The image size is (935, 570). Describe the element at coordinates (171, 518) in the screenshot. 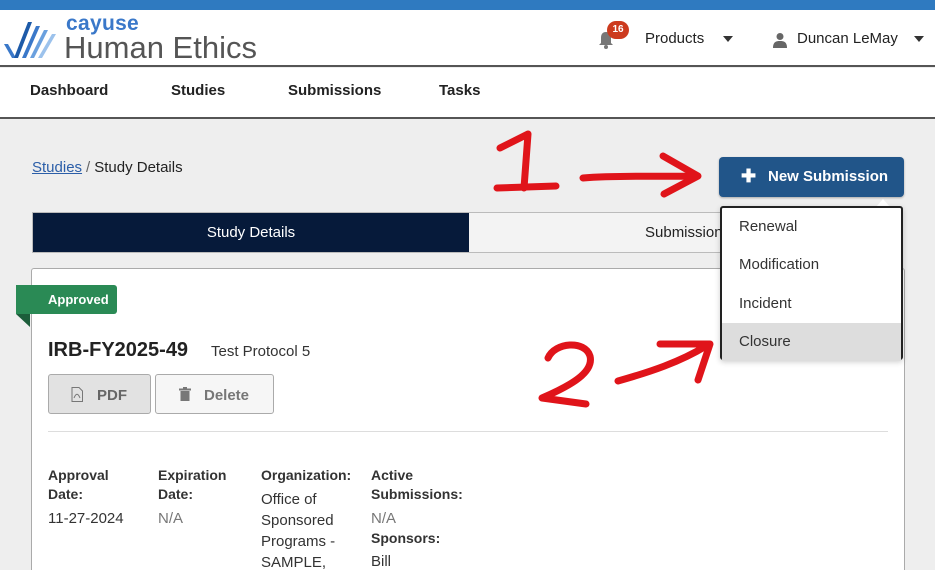

I see `expiration-date-value: N/A` at that location.